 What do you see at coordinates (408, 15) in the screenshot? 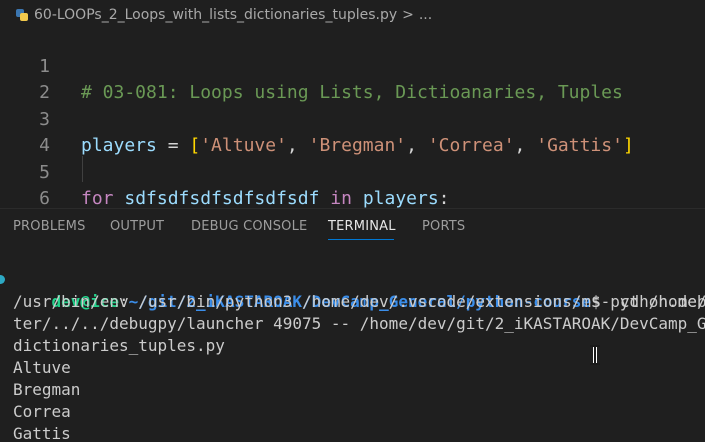
I see `chevron-right-icon: >` at bounding box center [408, 15].